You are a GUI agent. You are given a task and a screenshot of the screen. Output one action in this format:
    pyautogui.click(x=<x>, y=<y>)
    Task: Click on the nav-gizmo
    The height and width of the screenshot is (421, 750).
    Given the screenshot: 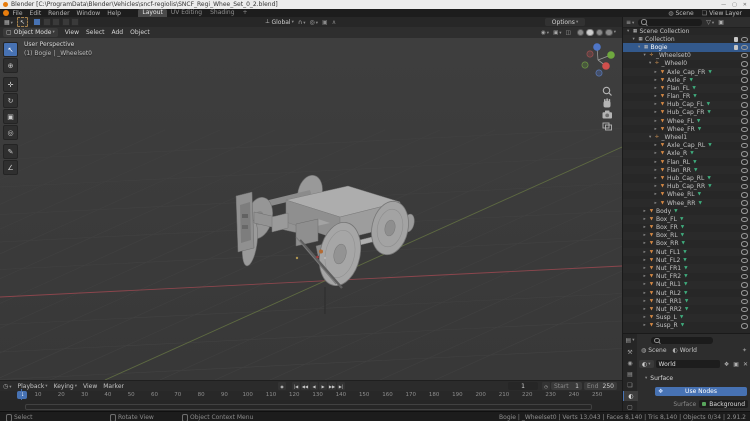 What is the action you would take?
    pyautogui.click(x=598, y=60)
    